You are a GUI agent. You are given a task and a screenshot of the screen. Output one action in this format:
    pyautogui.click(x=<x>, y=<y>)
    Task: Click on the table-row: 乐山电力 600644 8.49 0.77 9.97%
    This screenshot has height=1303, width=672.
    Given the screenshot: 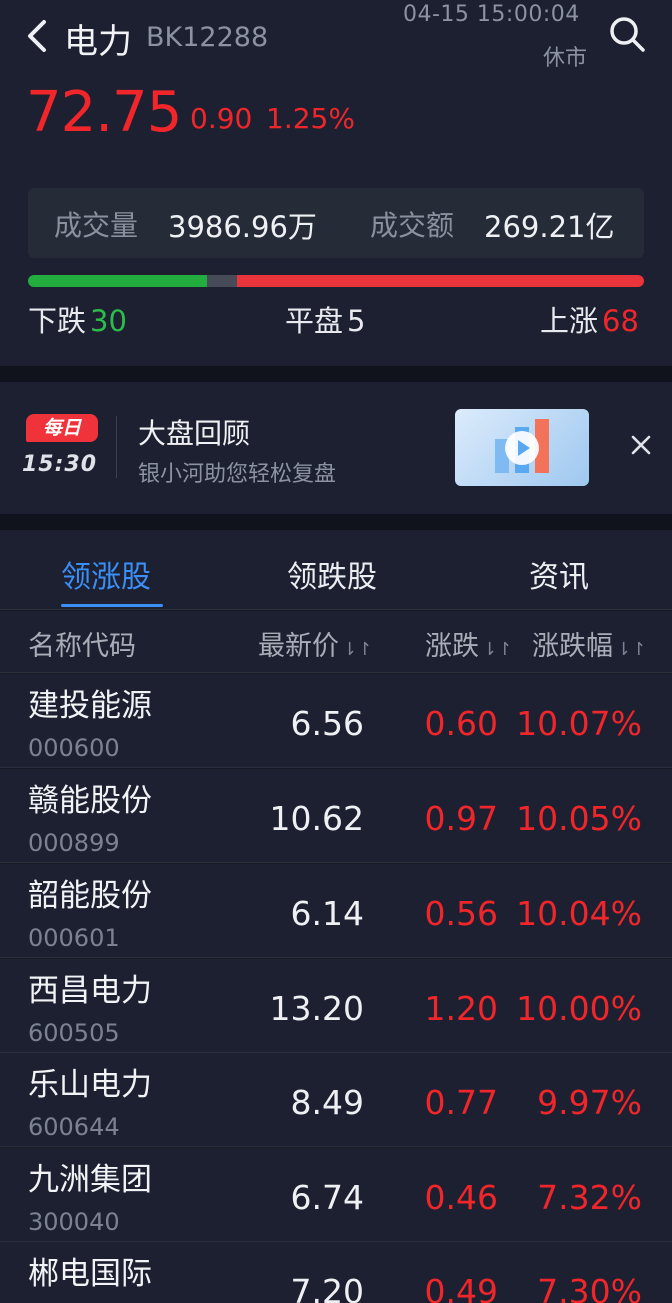 What is the action you would take?
    pyautogui.click(x=336, y=1100)
    